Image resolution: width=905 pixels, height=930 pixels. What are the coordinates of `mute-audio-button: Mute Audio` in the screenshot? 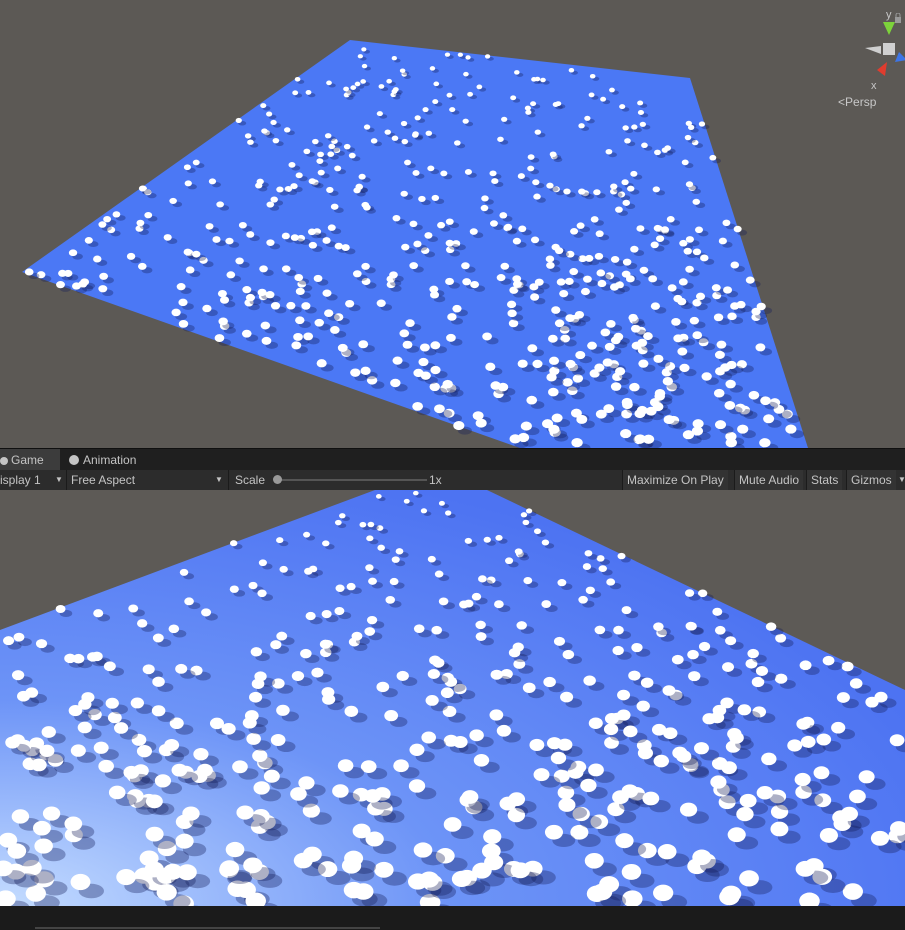 It's located at (769, 480).